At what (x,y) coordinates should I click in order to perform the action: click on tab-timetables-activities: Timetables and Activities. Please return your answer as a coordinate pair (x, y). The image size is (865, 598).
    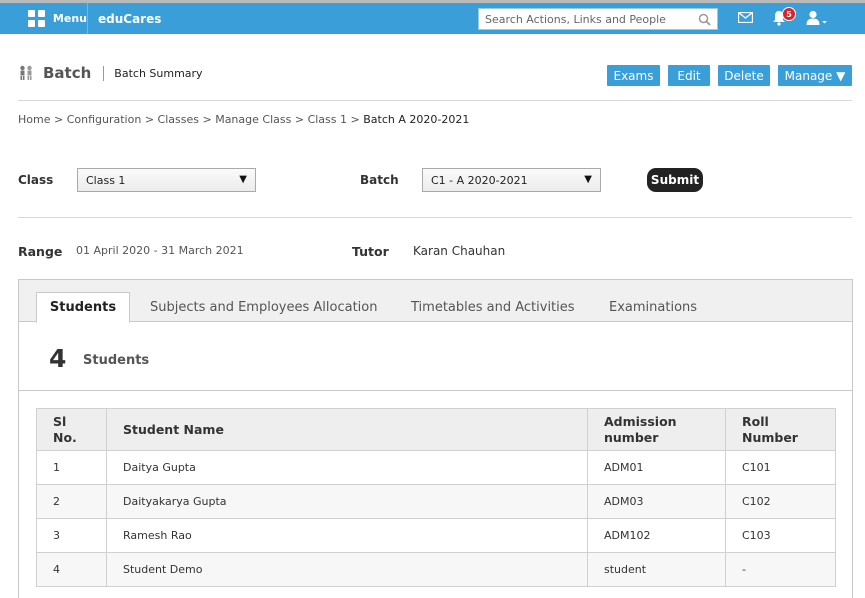
    Looking at the image, I should click on (493, 307).